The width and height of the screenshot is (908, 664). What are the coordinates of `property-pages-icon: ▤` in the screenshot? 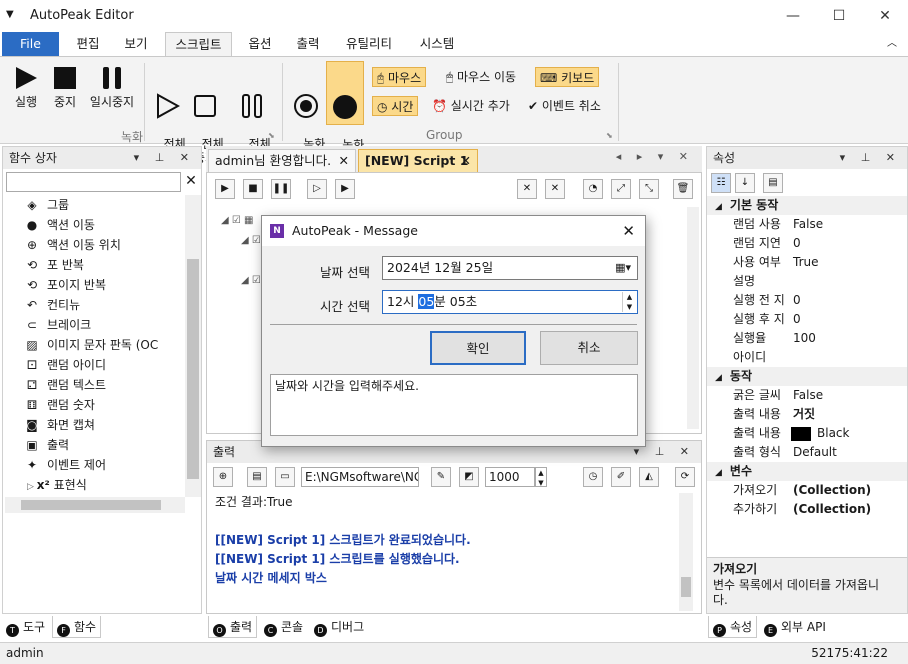 It's located at (773, 183).